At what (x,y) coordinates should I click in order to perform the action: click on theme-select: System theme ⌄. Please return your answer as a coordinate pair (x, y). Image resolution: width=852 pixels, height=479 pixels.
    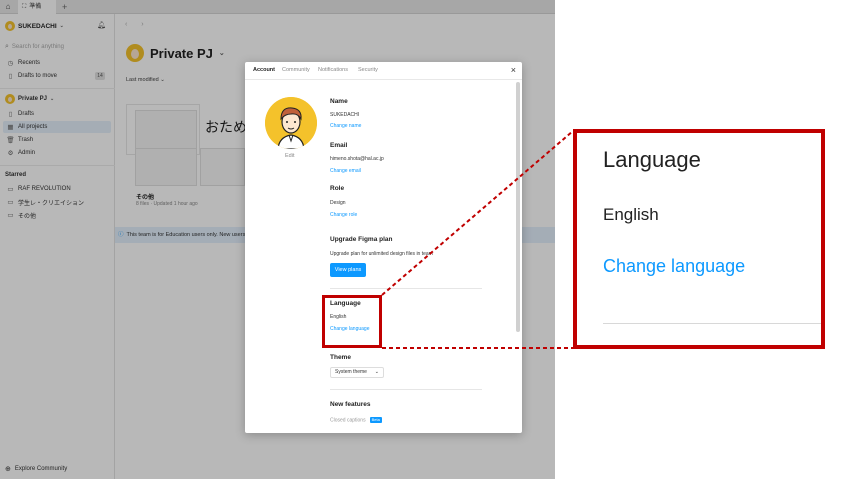
    Looking at the image, I should click on (357, 372).